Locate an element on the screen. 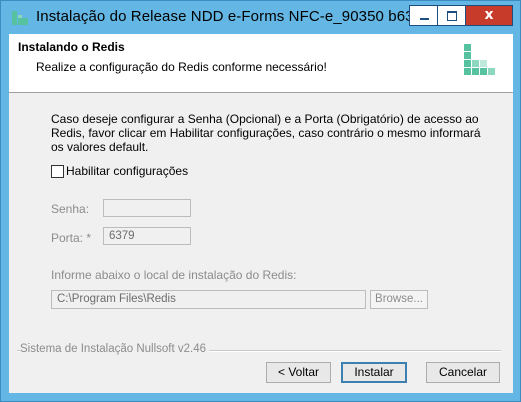 The width and height of the screenshot is (521, 402). maximize-icon is located at coordinates (452, 16).